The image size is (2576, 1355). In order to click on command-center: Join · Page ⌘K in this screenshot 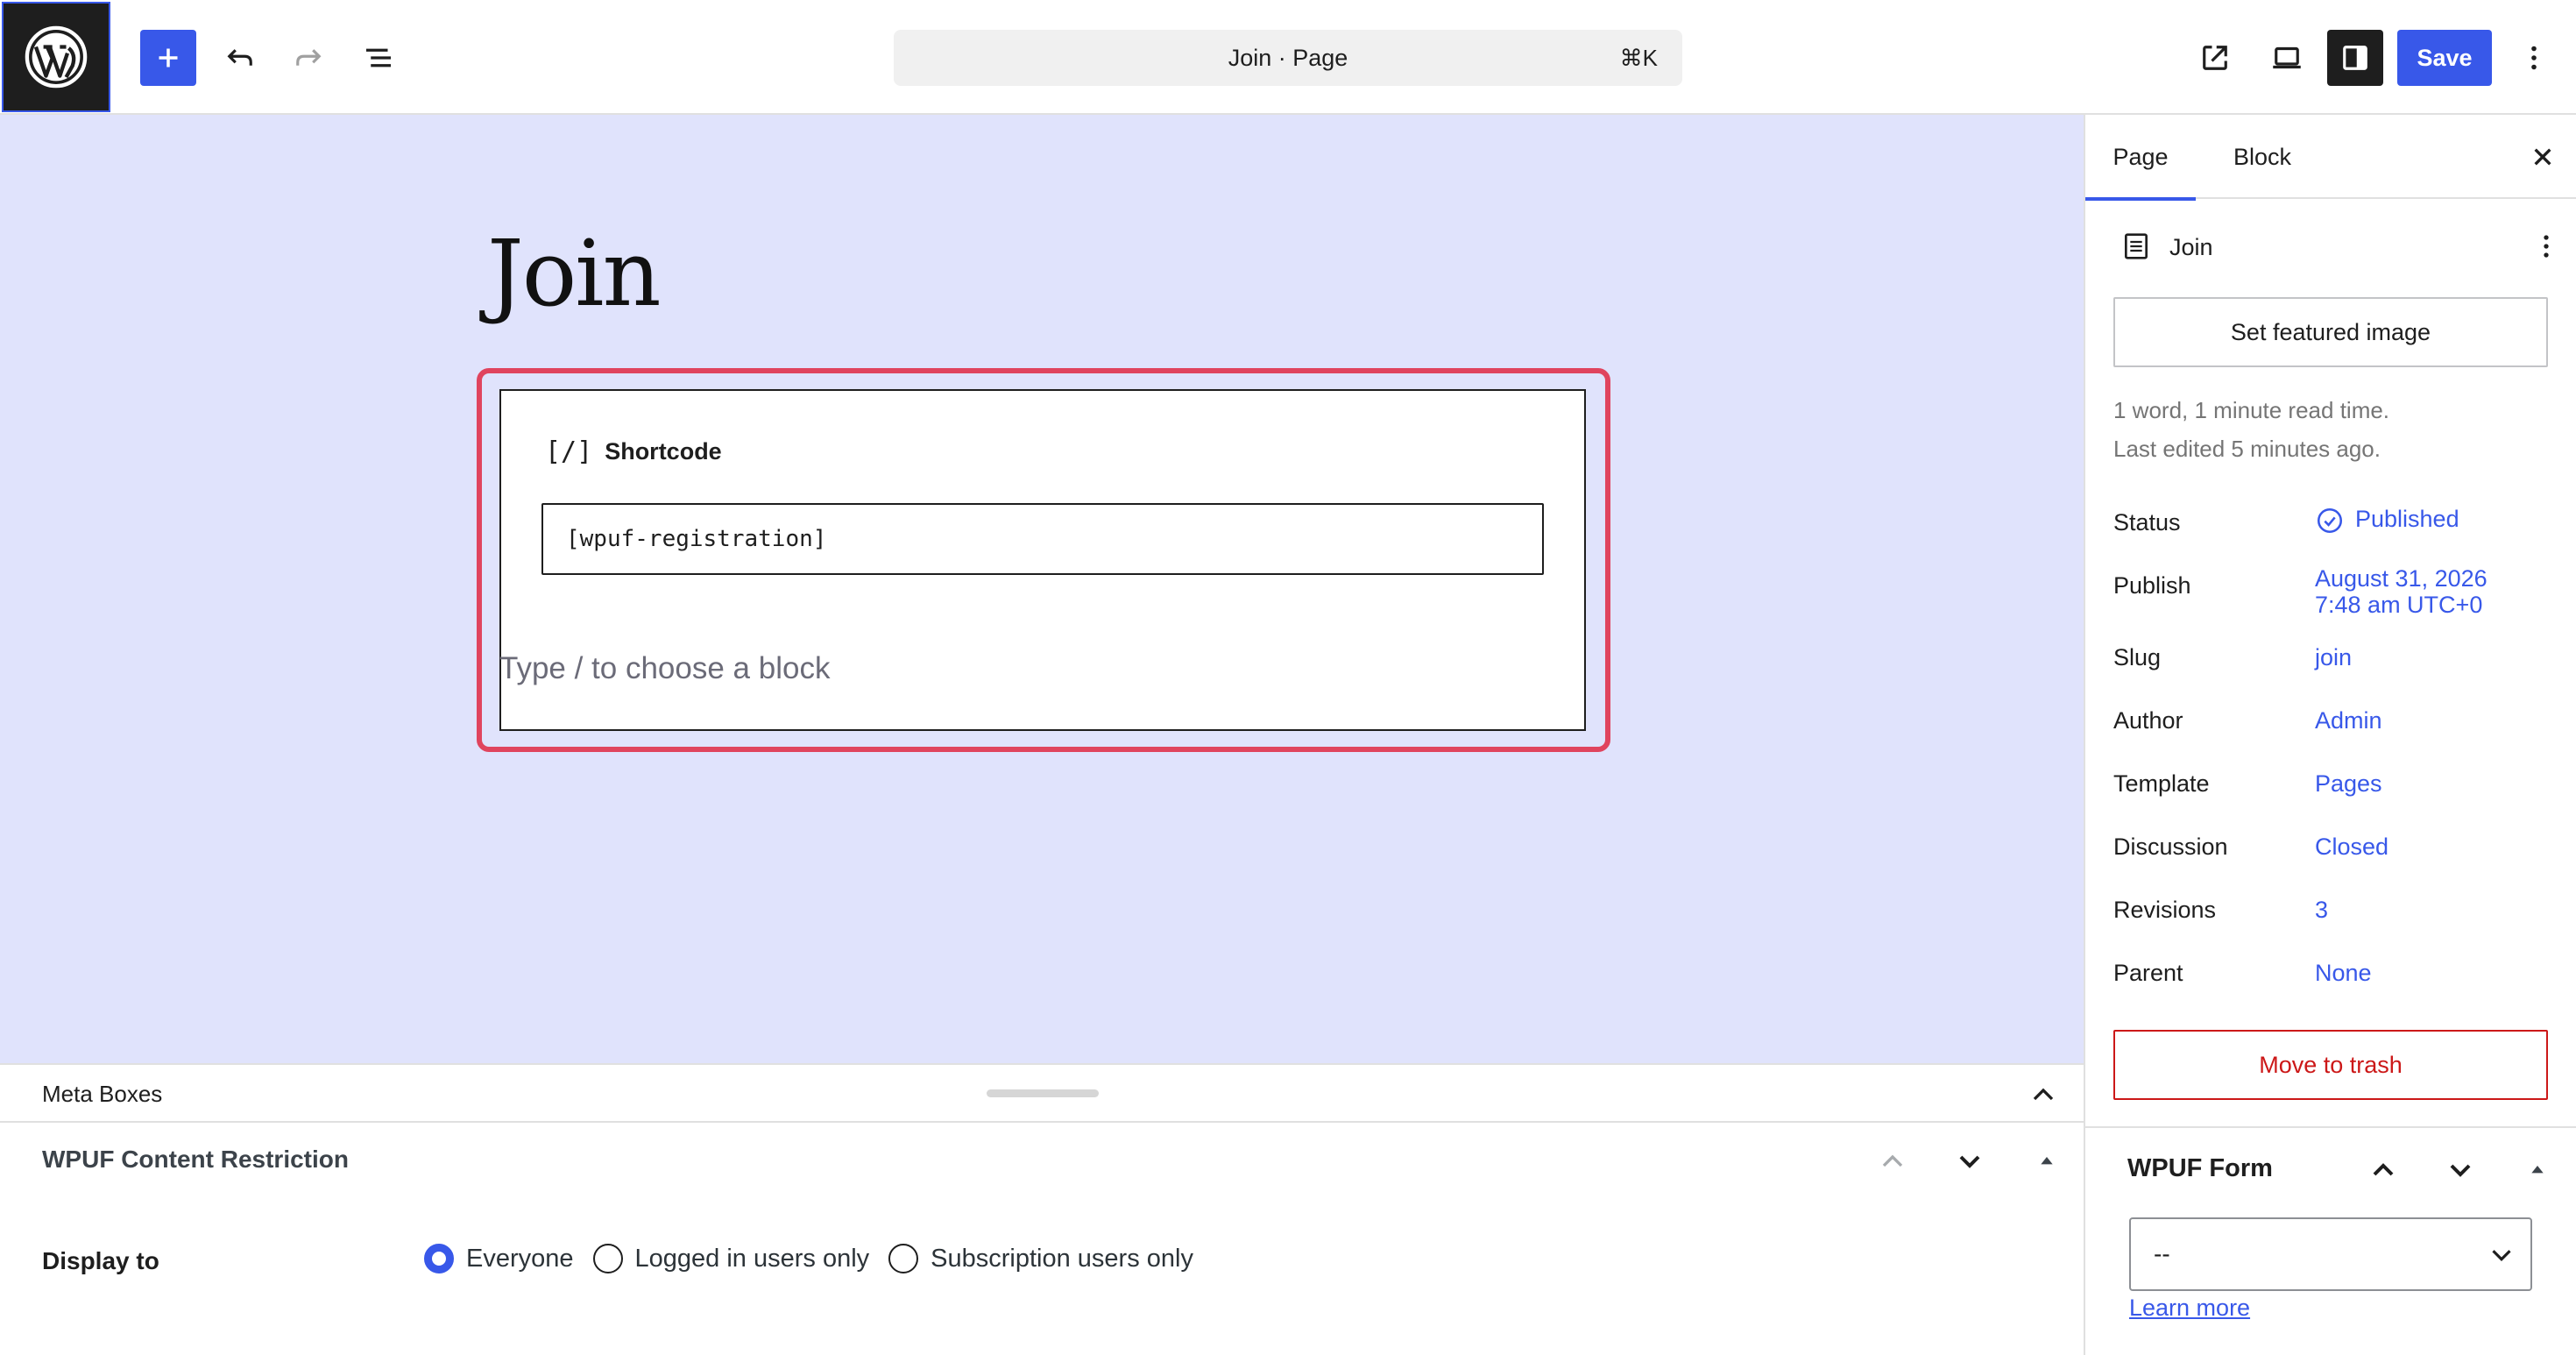, I will do `click(1288, 58)`.